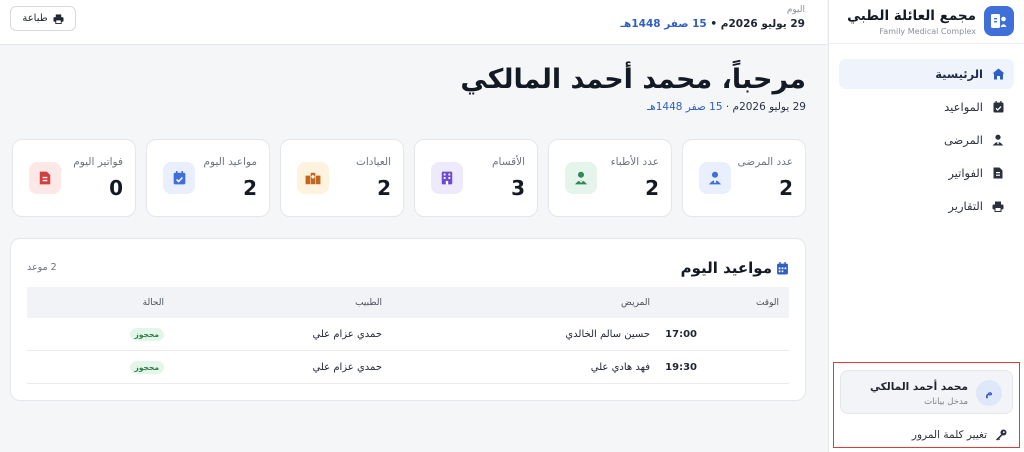  Describe the element at coordinates (1001, 435) in the screenshot. I see `key-icon` at that location.